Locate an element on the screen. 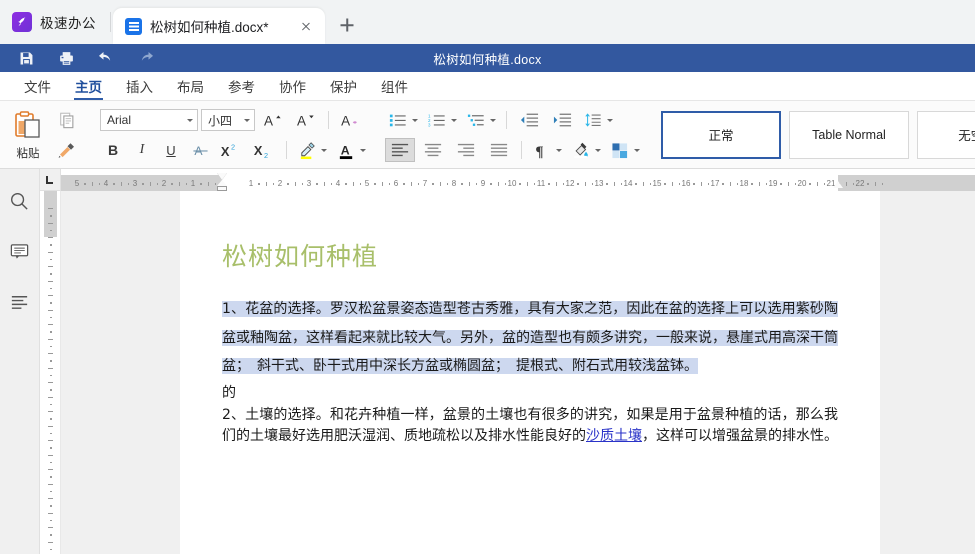 This screenshot has height=554, width=975. tab-layout: 布局 is located at coordinates (190, 86).